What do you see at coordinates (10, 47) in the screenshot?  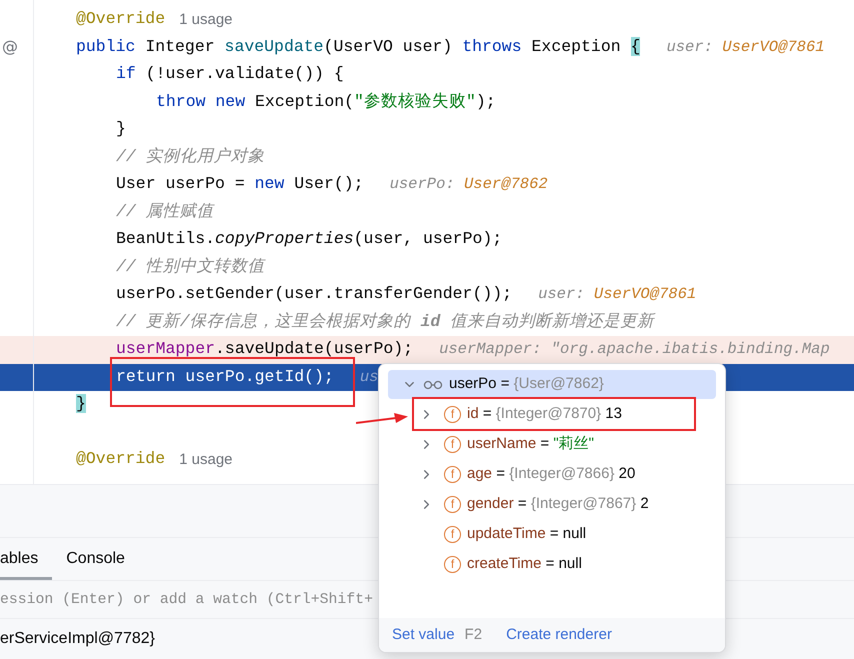 I see `implementation-gutter-marker: @` at bounding box center [10, 47].